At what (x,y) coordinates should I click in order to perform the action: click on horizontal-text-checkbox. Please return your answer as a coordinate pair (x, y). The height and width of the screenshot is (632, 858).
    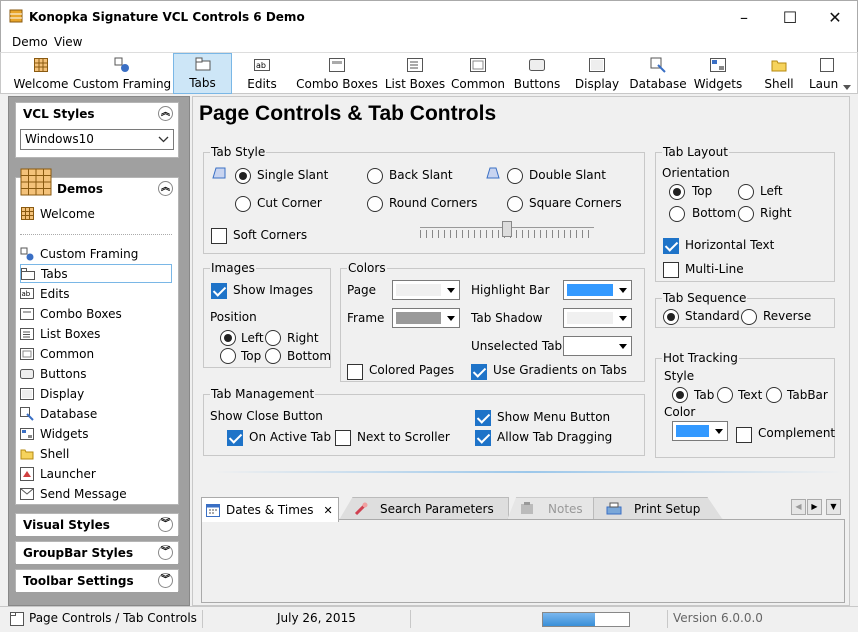
    Looking at the image, I should click on (671, 246).